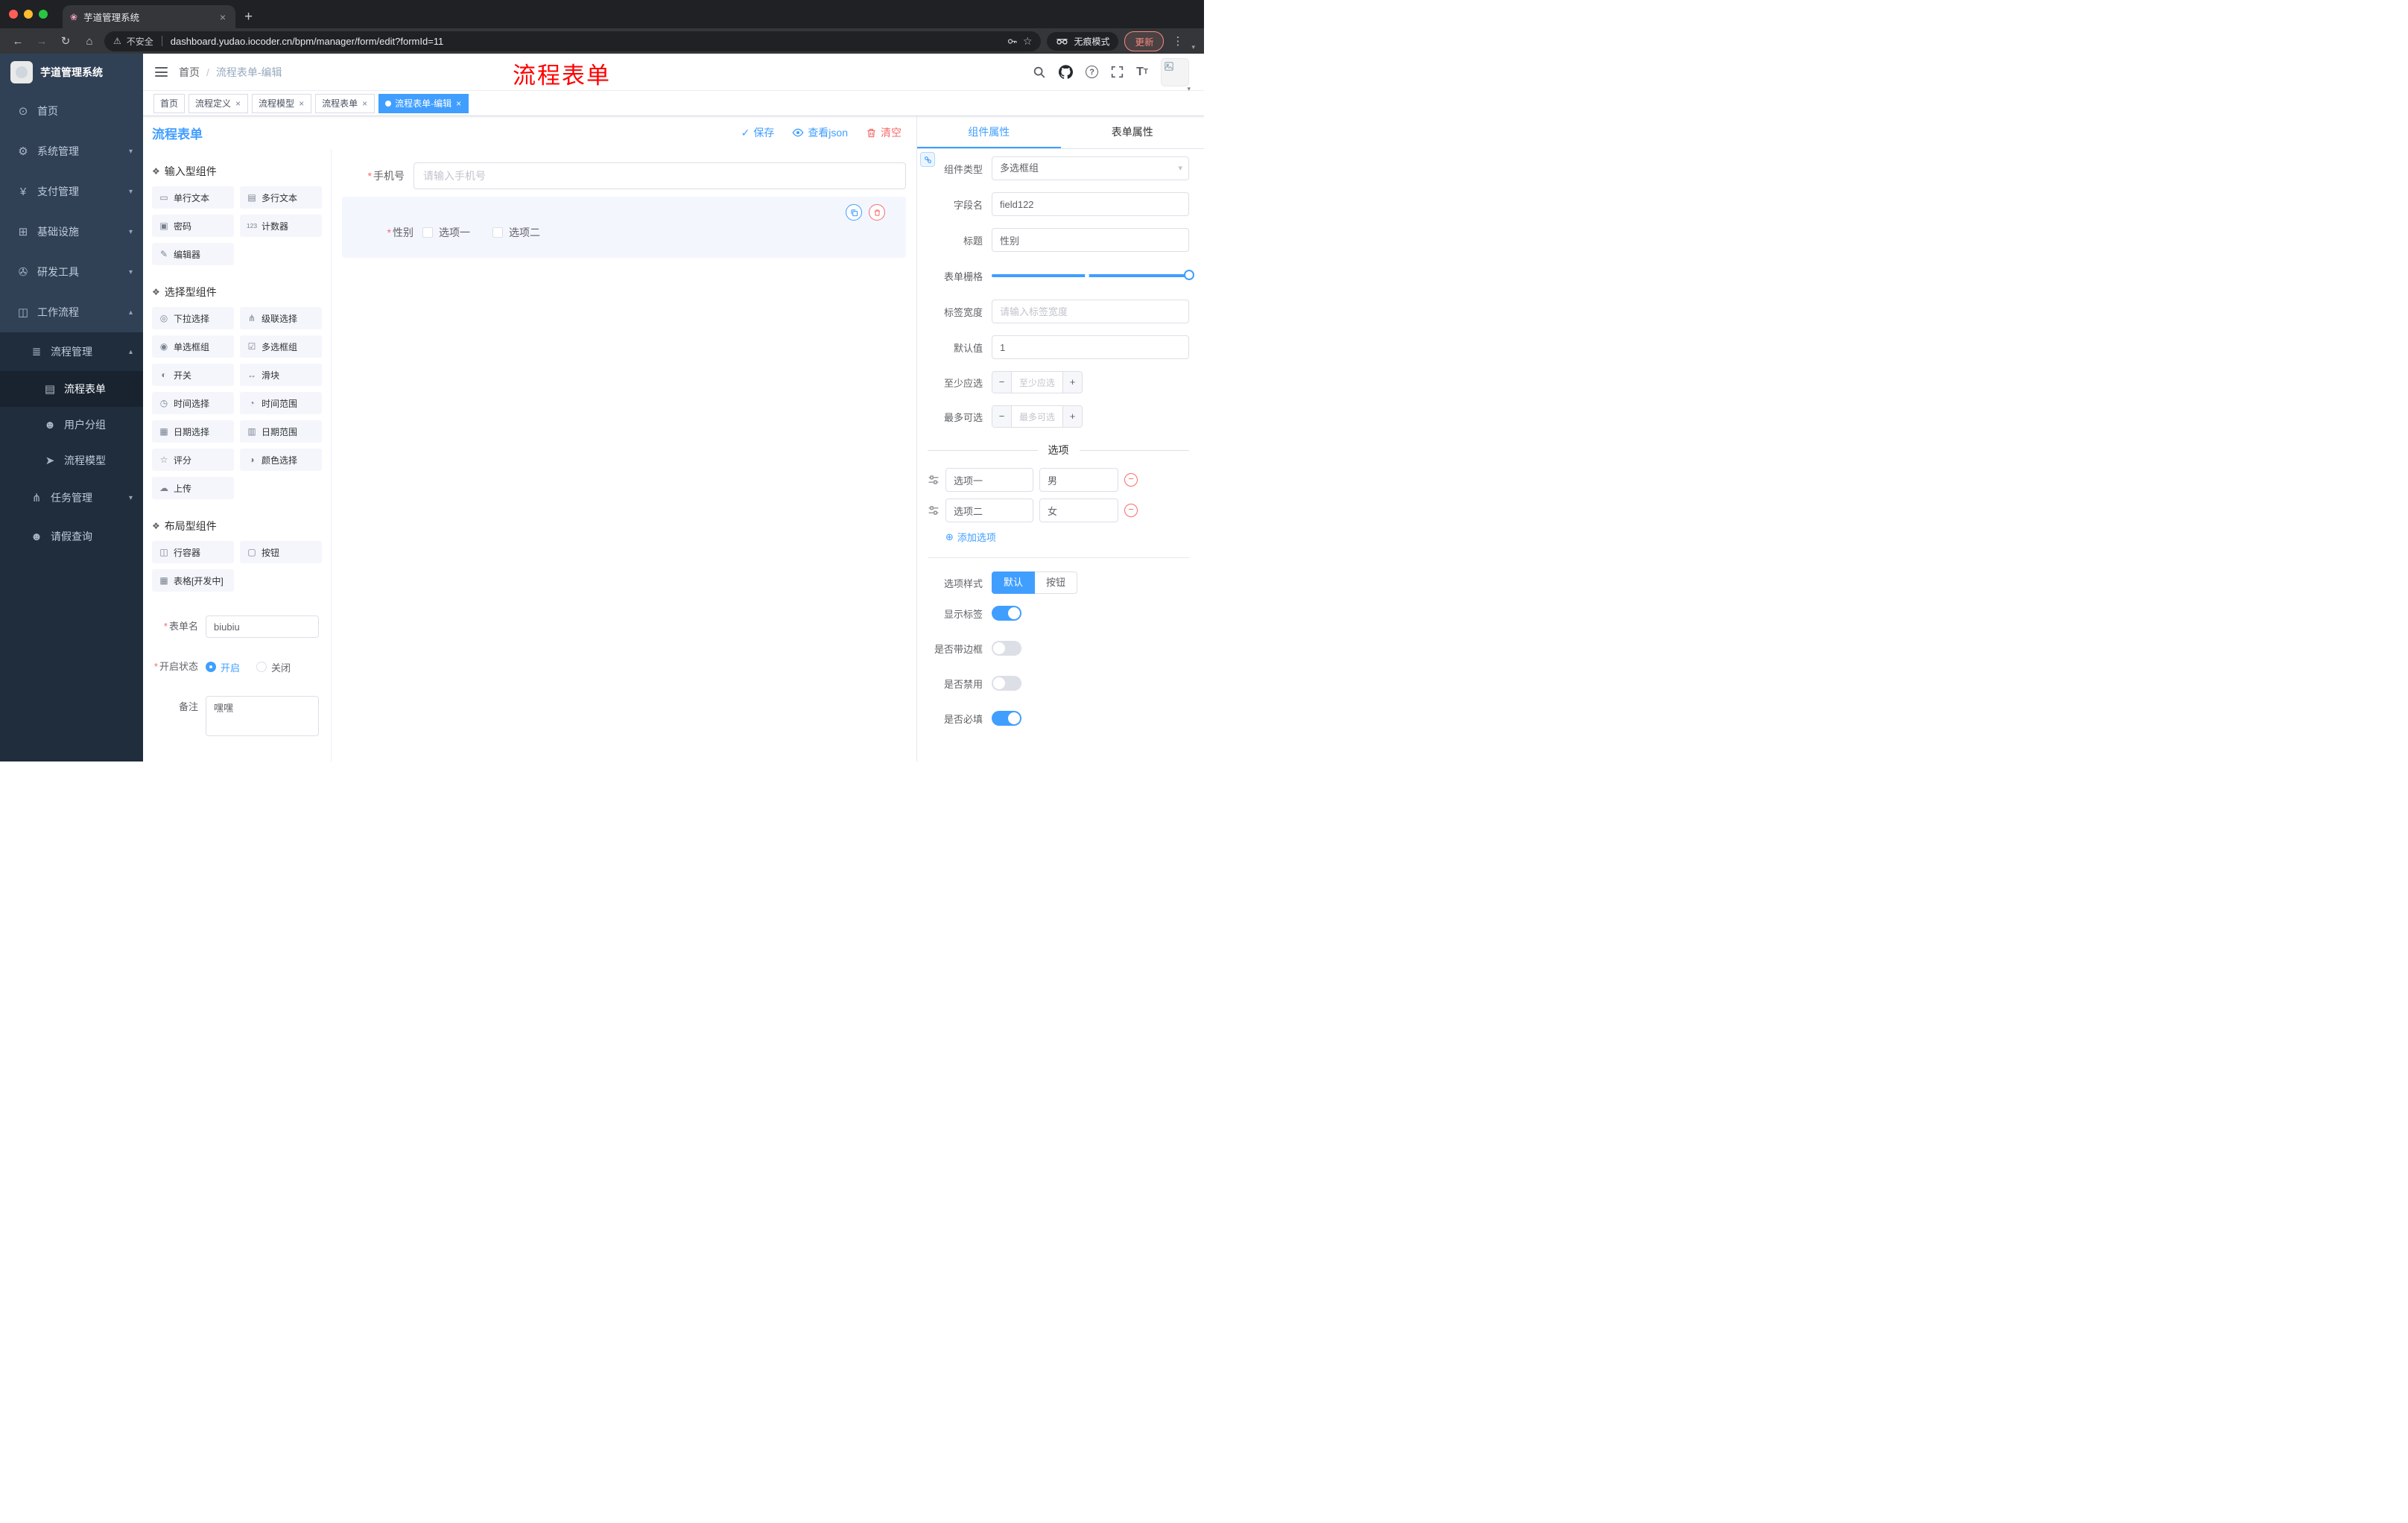 Image resolution: width=2408 pixels, height=1523 pixels. Describe the element at coordinates (1133, 132) in the screenshot. I see `tab-form-props: 表单属性` at that location.